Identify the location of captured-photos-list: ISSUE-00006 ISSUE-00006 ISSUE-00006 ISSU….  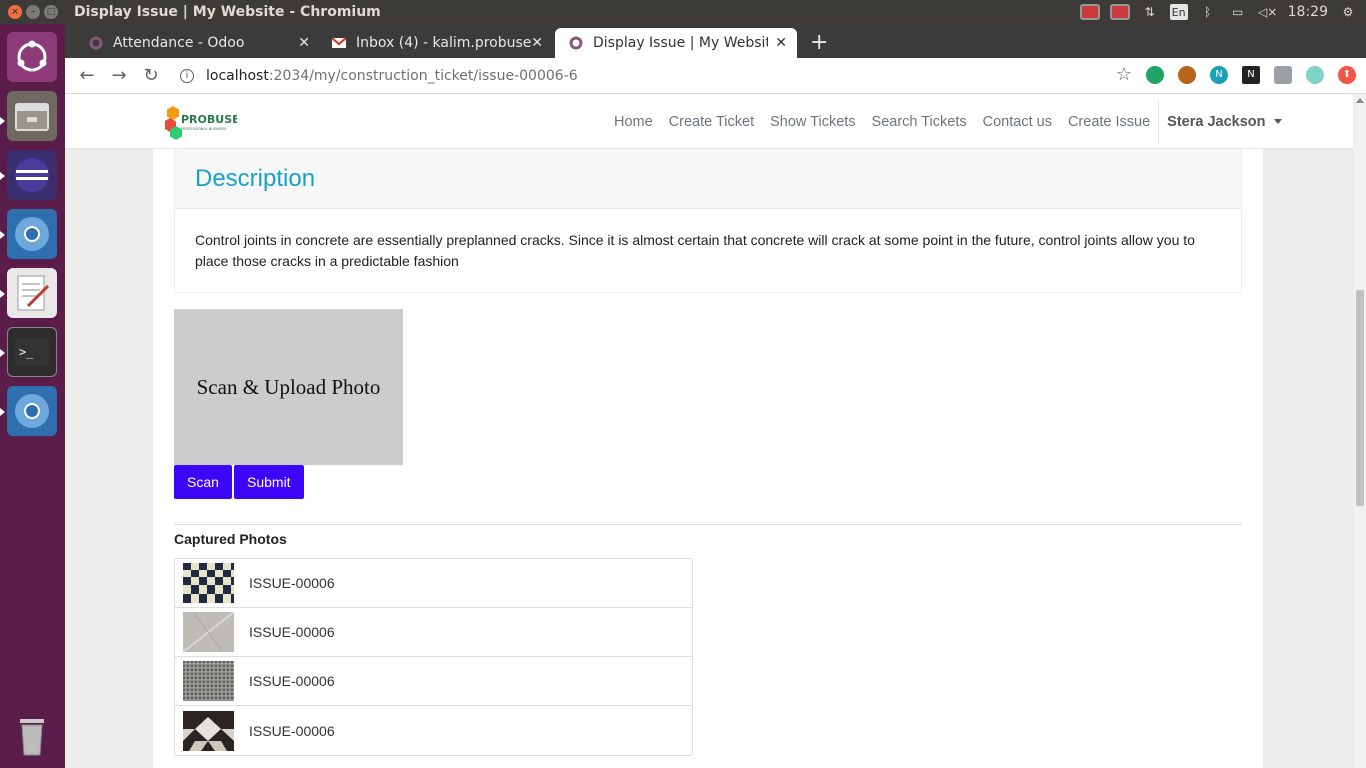
(433, 657).